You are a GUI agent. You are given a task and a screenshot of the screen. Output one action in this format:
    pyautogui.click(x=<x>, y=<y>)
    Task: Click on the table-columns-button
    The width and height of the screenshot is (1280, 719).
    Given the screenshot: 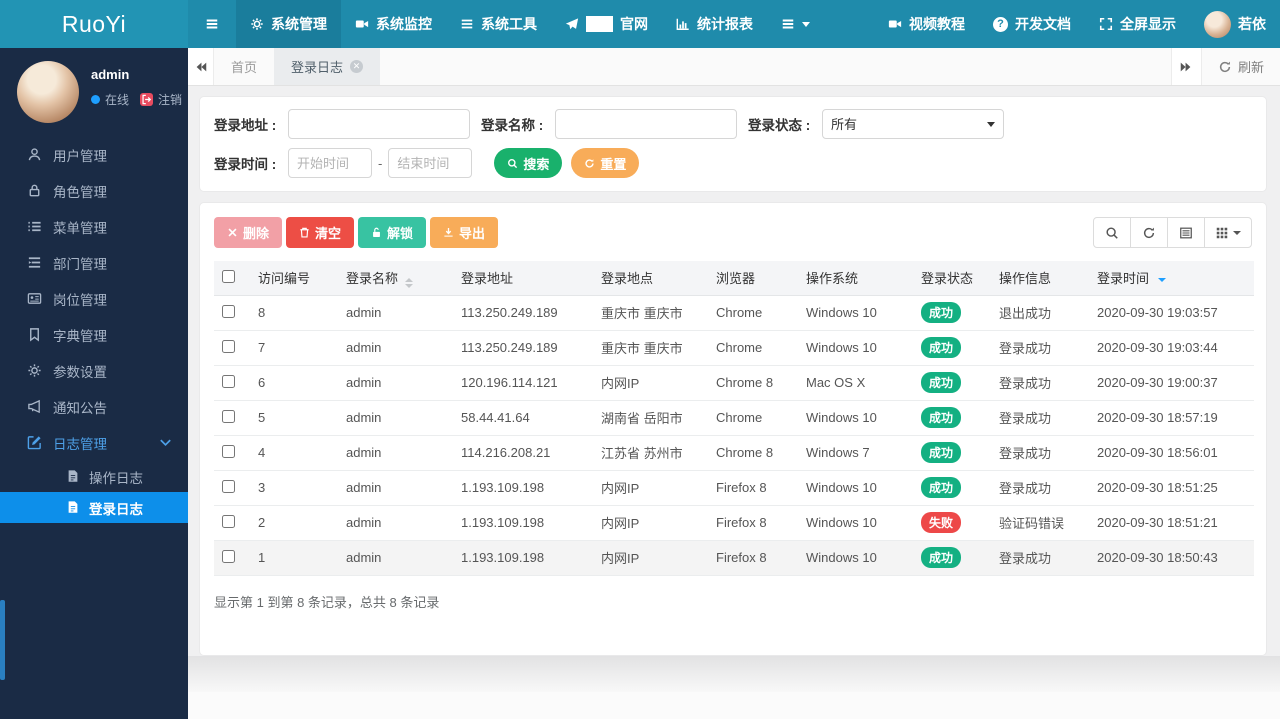 What is the action you would take?
    pyautogui.click(x=1228, y=232)
    